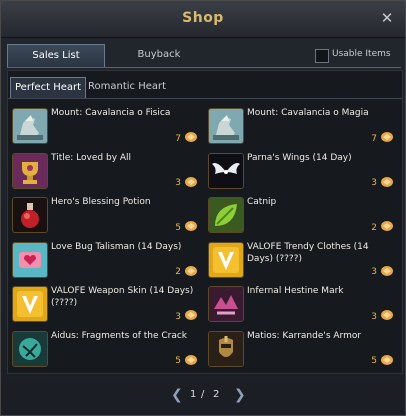 This screenshot has height=416, width=406. What do you see at coordinates (303, 127) in the screenshot?
I see `shop-item: Mount: Cavalancia o Magia 7` at bounding box center [303, 127].